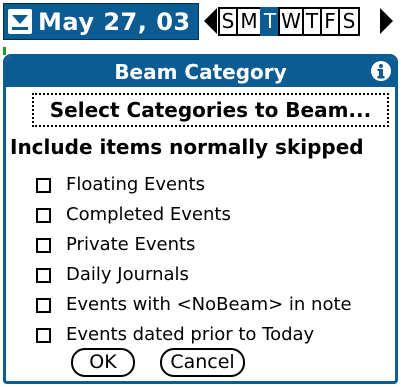 Image resolution: width=401 pixels, height=387 pixels. What do you see at coordinates (131, 244) in the screenshot?
I see `option-label: Private Events` at bounding box center [131, 244].